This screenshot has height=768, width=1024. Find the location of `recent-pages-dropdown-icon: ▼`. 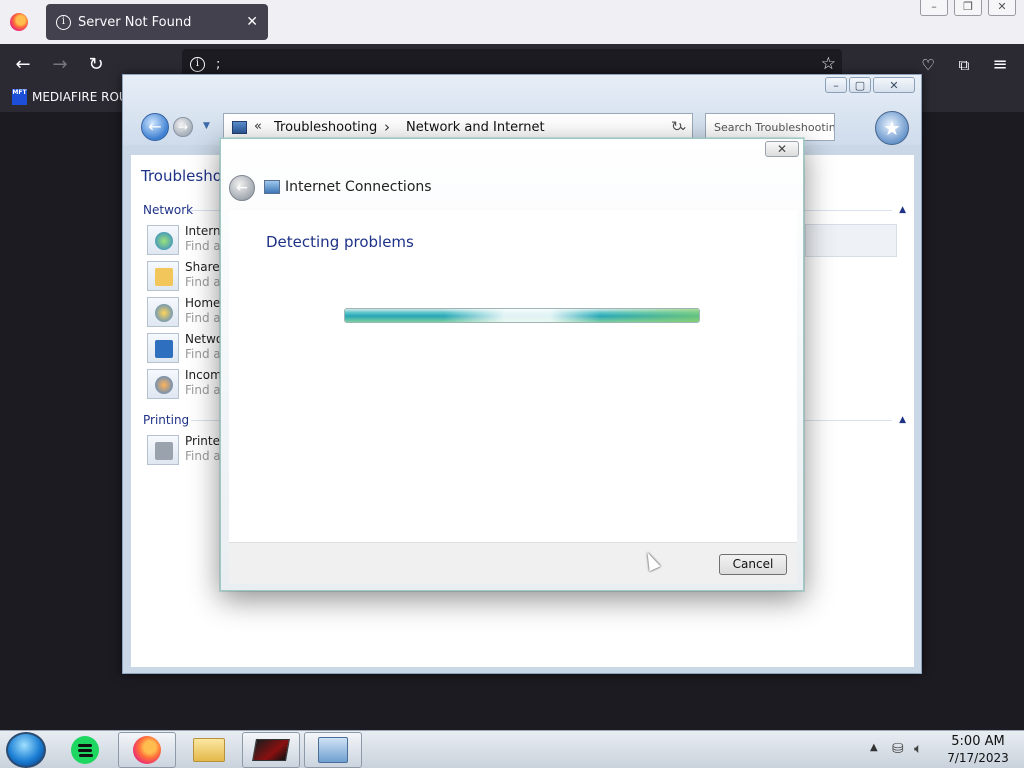

recent-pages-dropdown-icon: ▼ is located at coordinates (206, 126).